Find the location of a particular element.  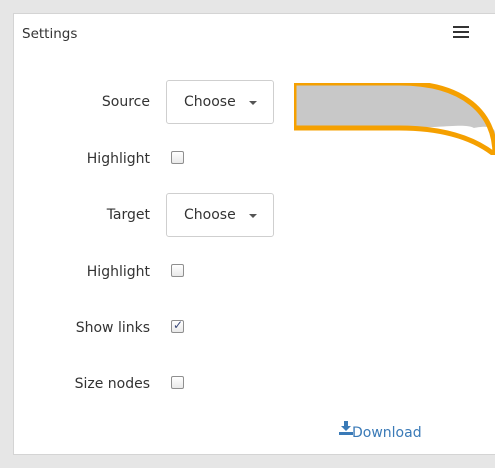

checkmark-icon: ✓ is located at coordinates (178, 325).